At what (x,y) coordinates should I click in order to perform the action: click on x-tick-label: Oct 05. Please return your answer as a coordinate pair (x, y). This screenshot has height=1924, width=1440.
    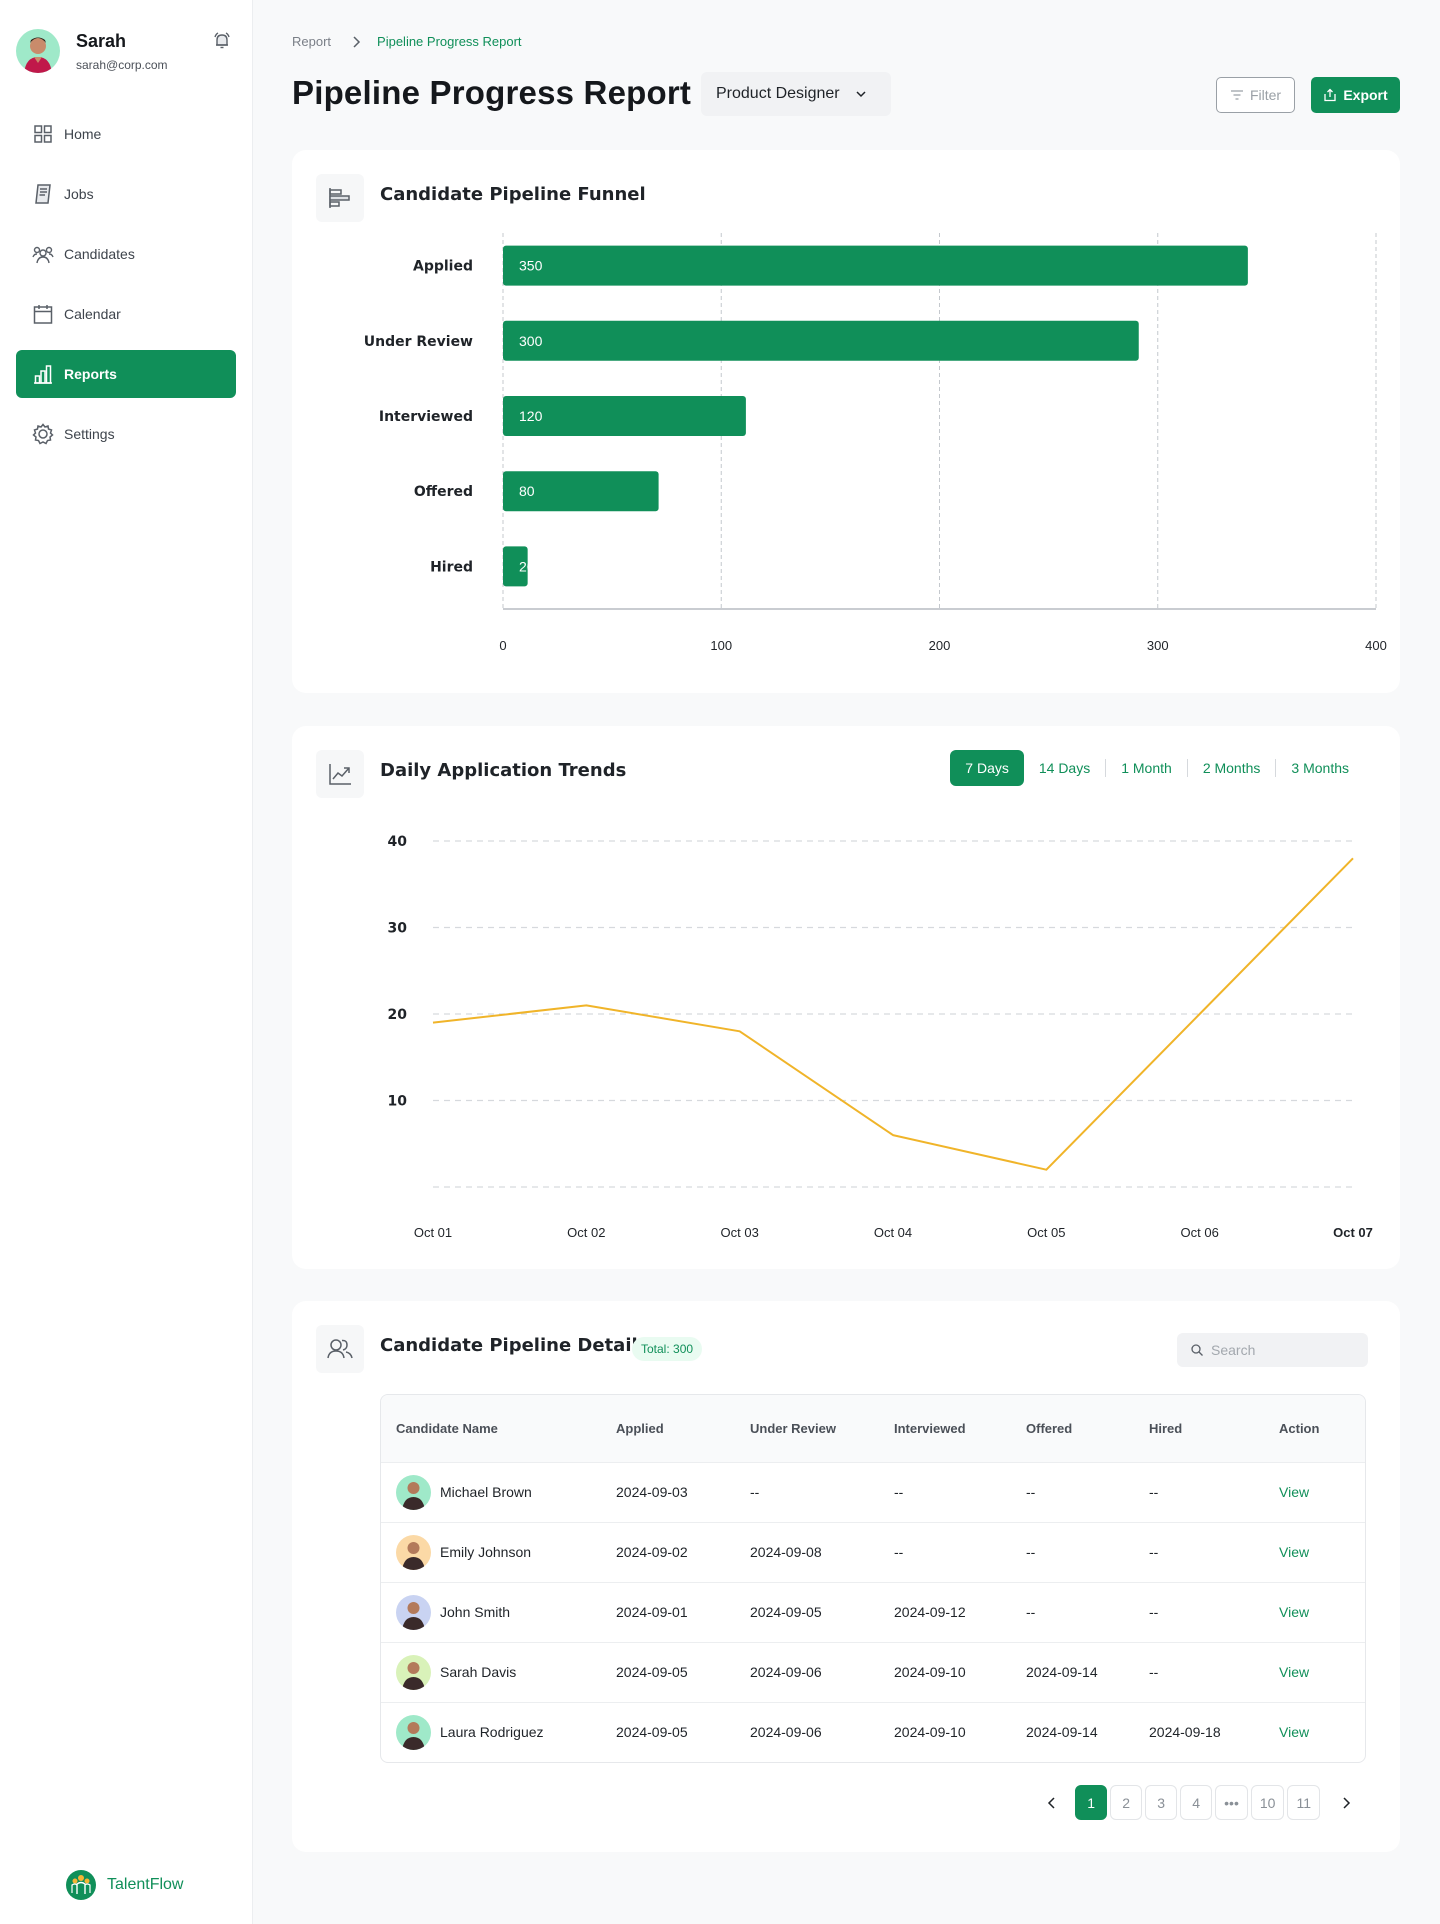
    Looking at the image, I should click on (1046, 1232).